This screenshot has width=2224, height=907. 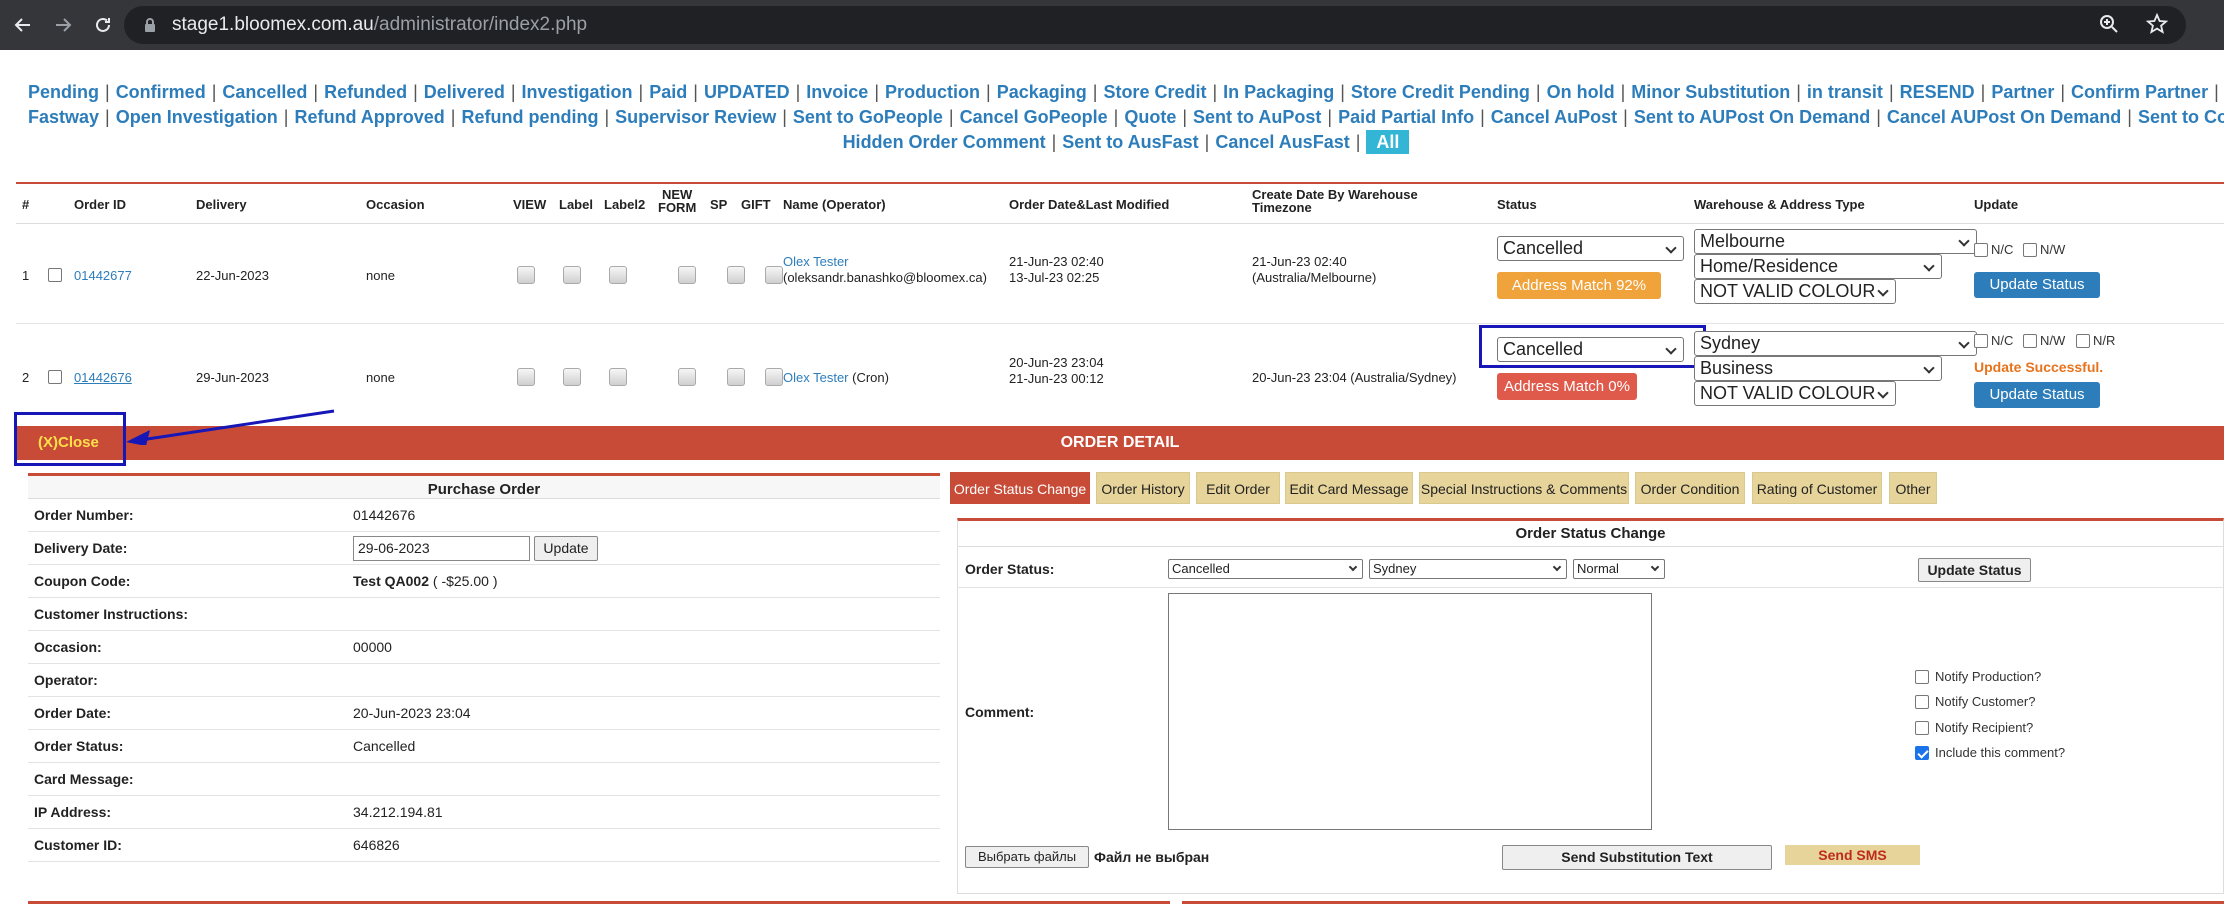 I want to click on status-link-cancel-aupost: Cancel AuPost, so click(x=1554, y=117).